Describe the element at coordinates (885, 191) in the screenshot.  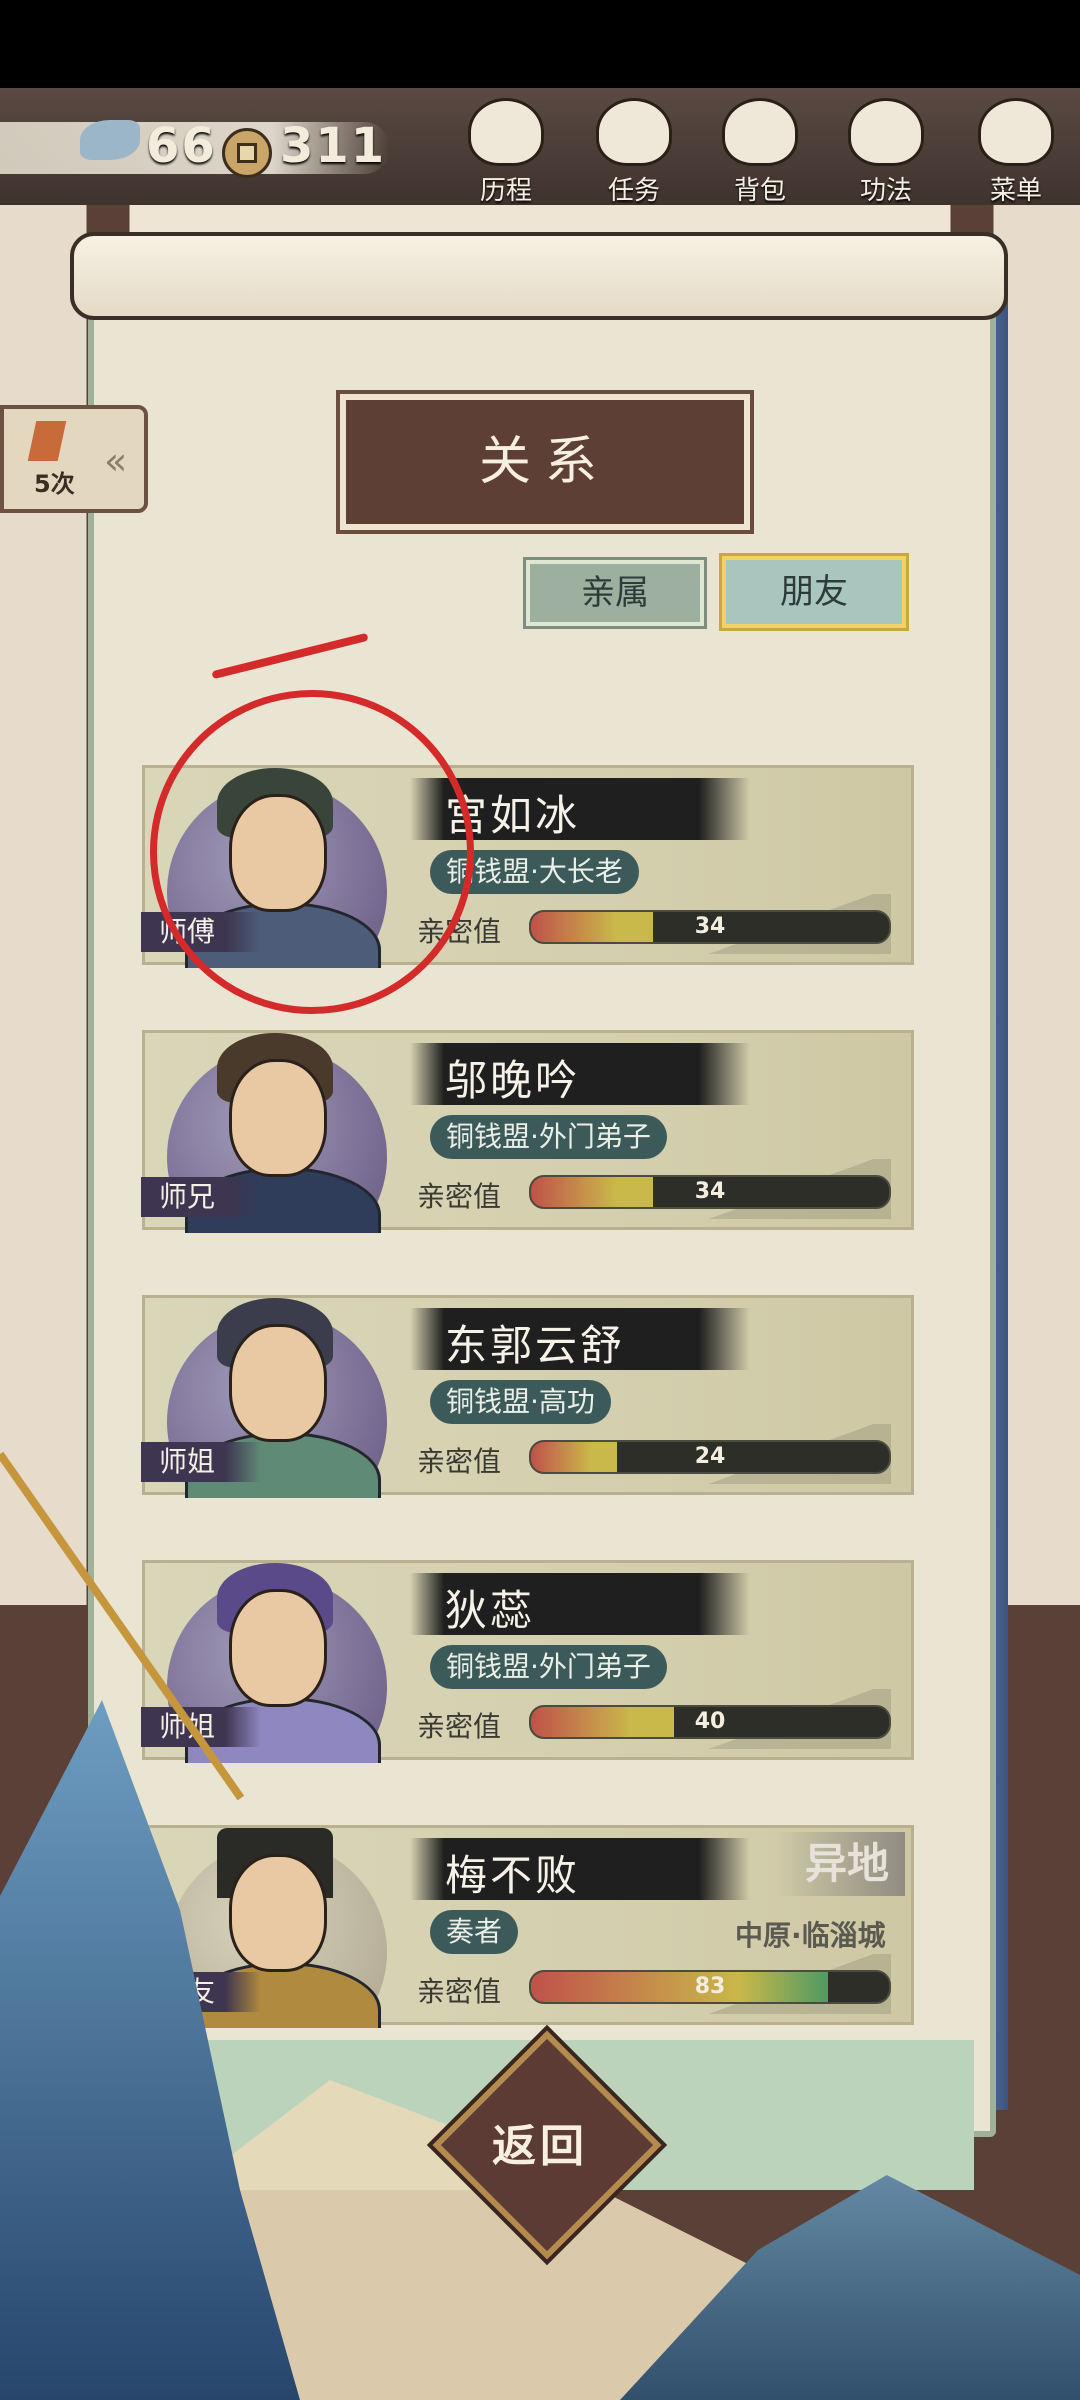
I see `nav-skill-label: 功法` at that location.